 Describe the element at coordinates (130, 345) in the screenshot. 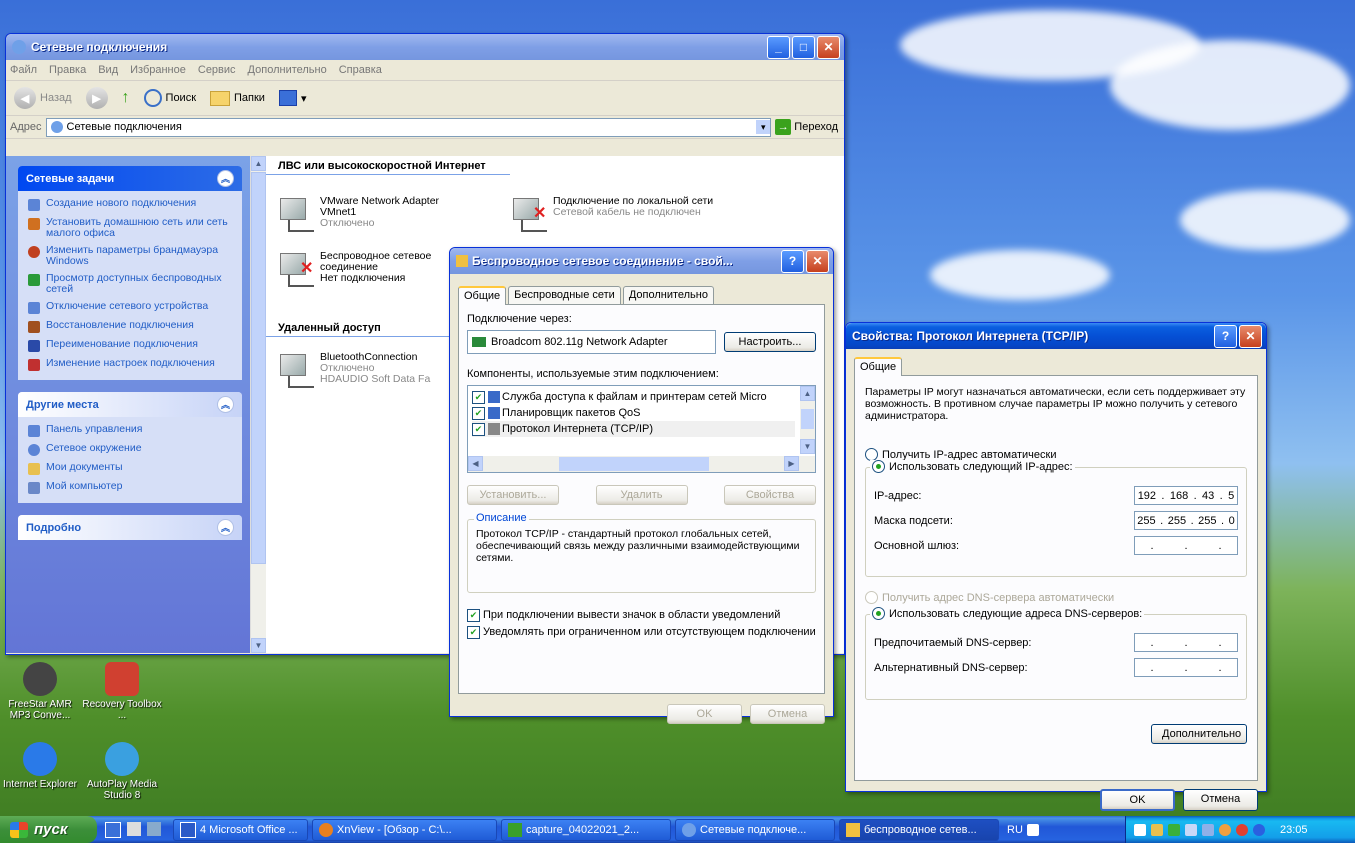

I see `task-rename: Переименование подключения` at that location.